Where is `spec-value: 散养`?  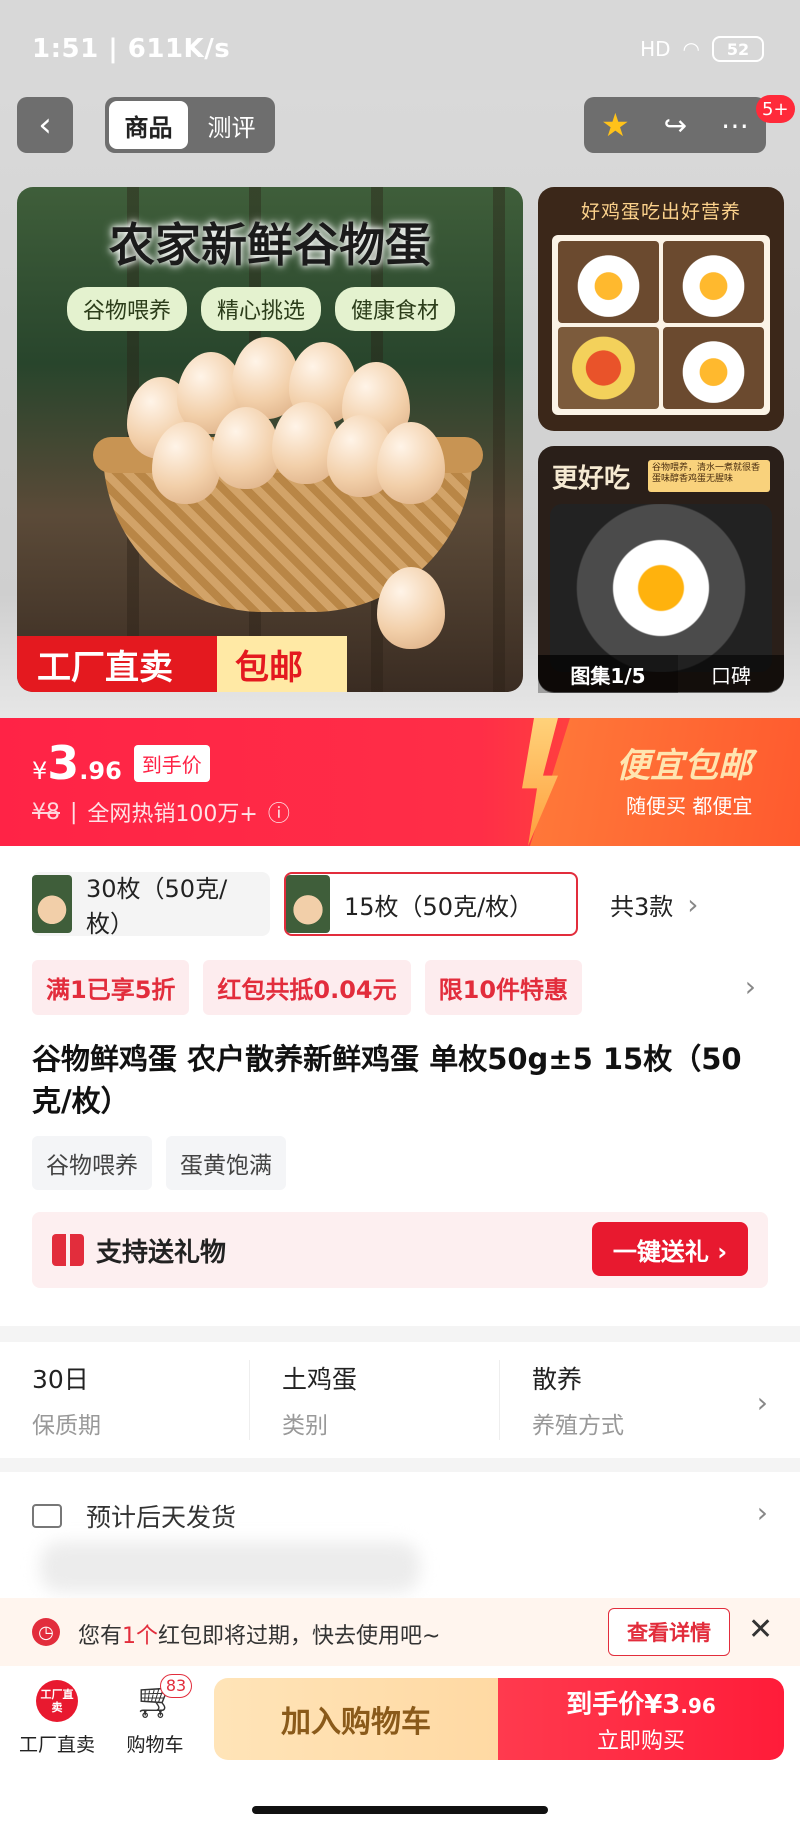
spec-value: 散养 is located at coordinates (557, 1379).